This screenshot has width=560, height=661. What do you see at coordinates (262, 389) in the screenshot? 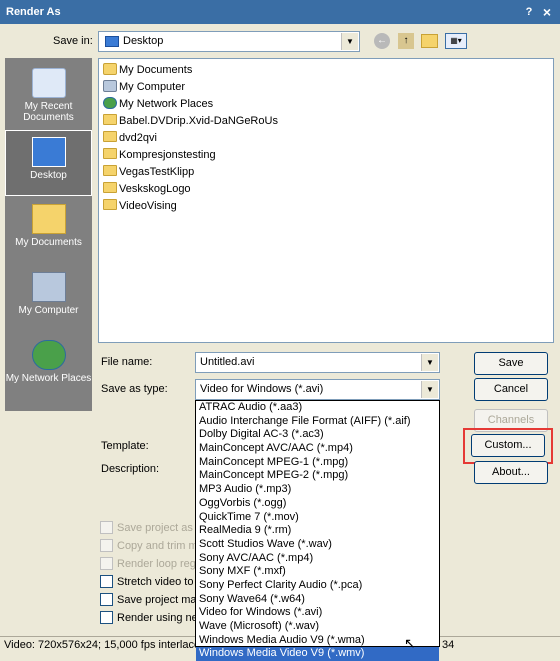
I see `save-as-type-value: Video for Windows (*.avi)` at bounding box center [262, 389].